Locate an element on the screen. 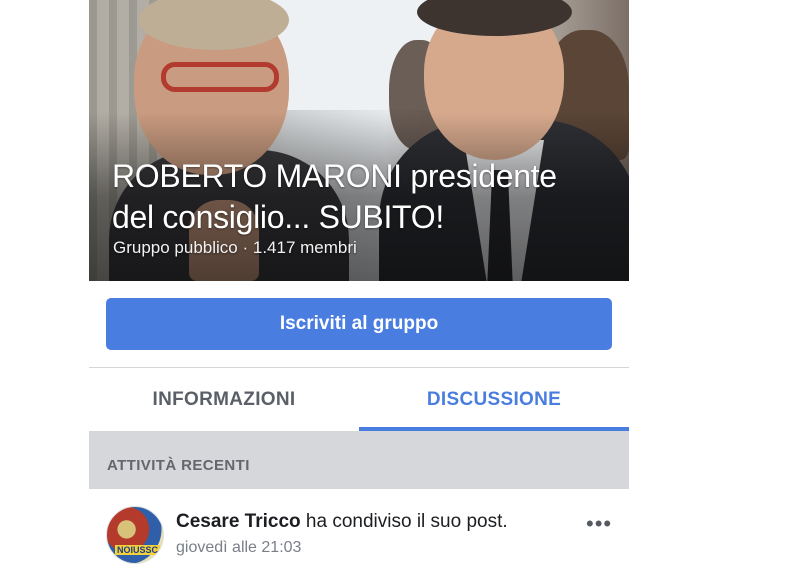 The image size is (800, 576). post-headline: Cesare Tricco ha condiviso il suo post. is located at coordinates (342, 522).